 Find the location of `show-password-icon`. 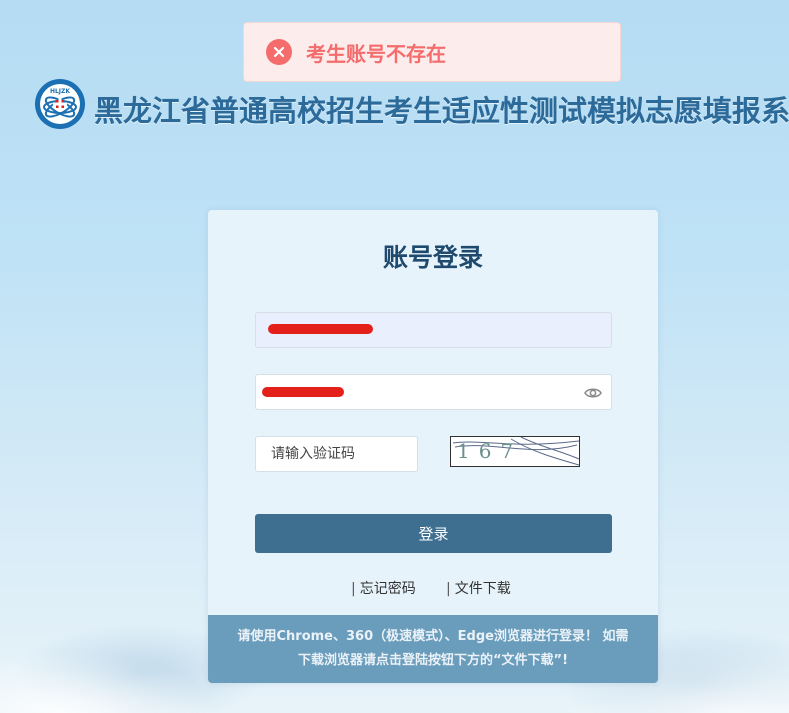

show-password-icon is located at coordinates (593, 393).